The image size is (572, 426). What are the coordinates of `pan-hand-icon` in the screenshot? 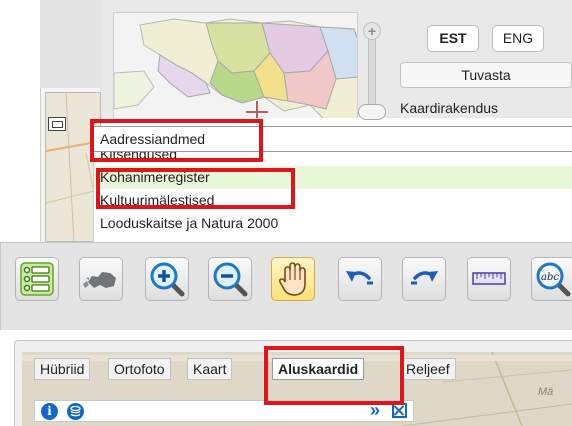 It's located at (292, 279).